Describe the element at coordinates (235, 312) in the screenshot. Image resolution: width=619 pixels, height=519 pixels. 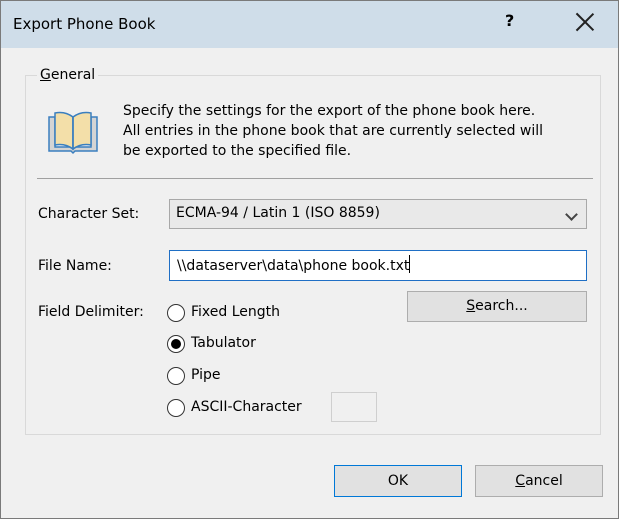
I see `radio-fixed-length-label: Fixed Length` at that location.